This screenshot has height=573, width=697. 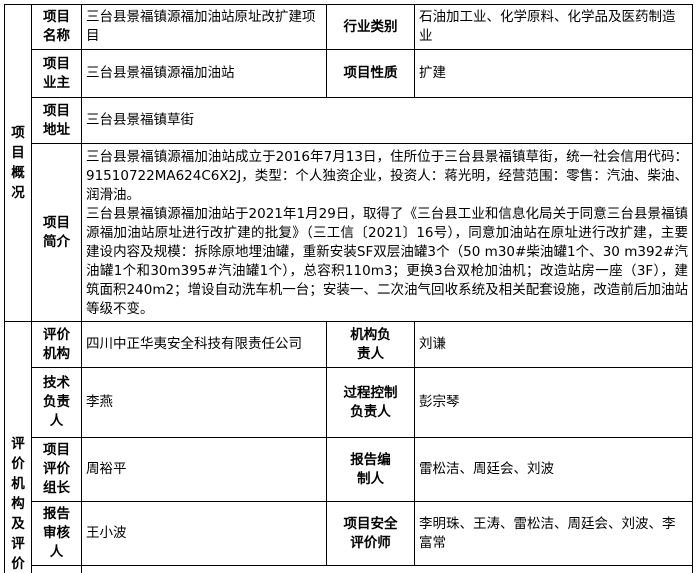 I want to click on value-eval-team-leader: 周裕平, so click(x=204, y=470).